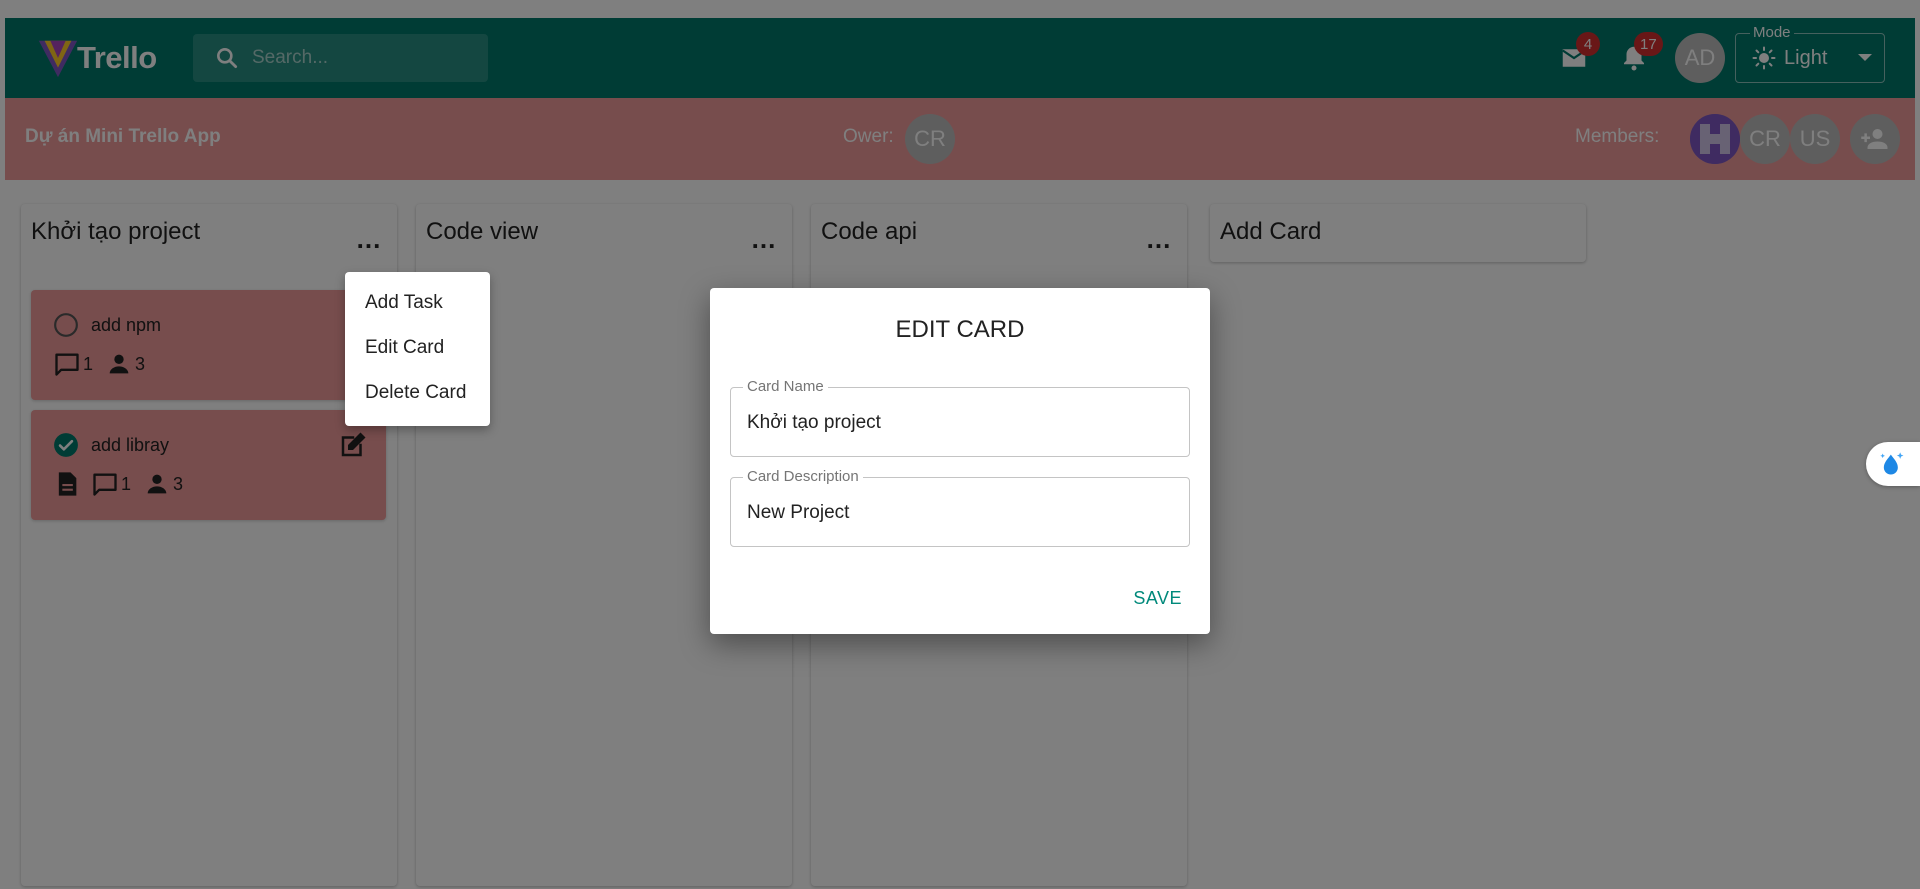  I want to click on save-button: SAVE, so click(1157, 598).